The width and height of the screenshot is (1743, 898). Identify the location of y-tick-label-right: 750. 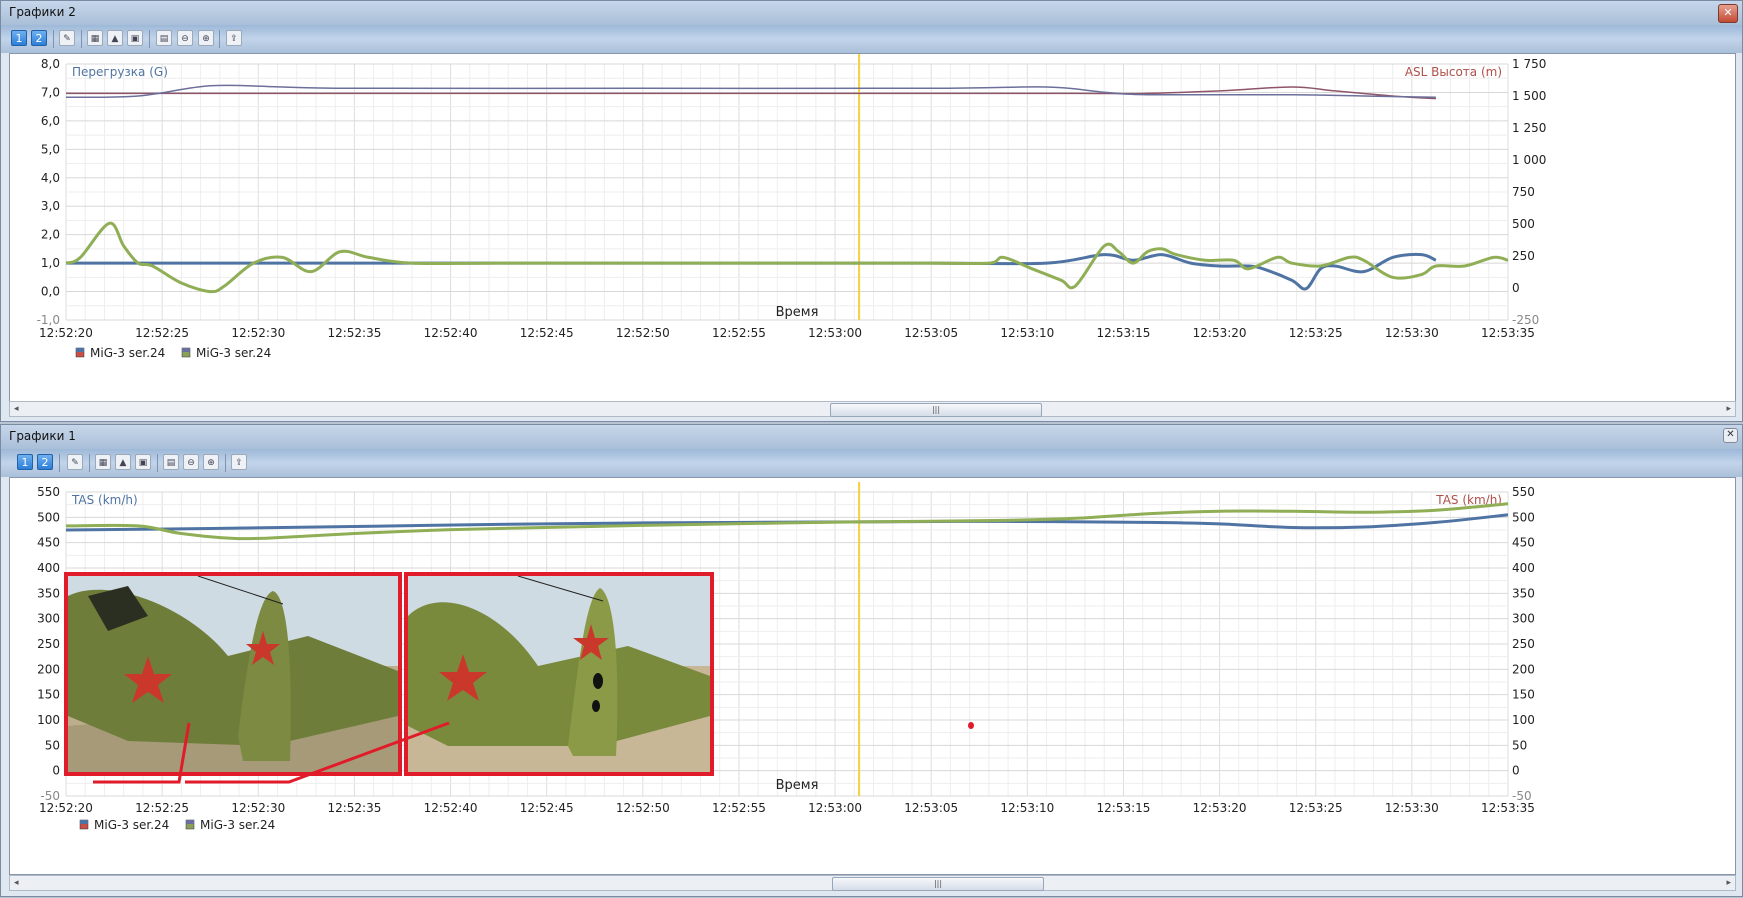
(1523, 192).